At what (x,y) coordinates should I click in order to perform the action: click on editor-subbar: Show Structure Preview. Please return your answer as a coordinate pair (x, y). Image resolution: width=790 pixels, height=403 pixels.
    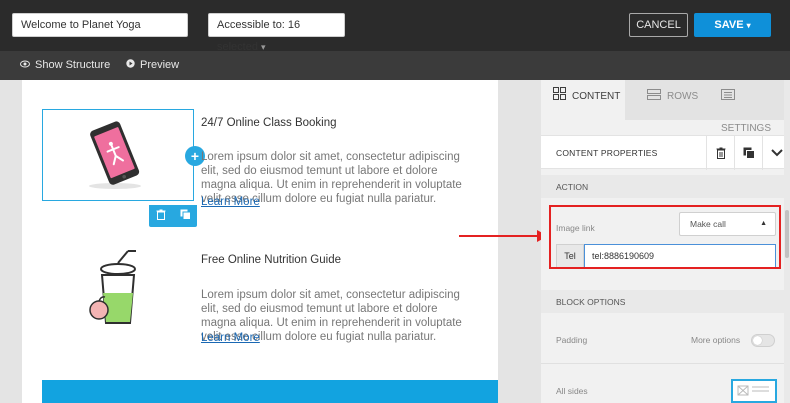
    Looking at the image, I should click on (395, 65).